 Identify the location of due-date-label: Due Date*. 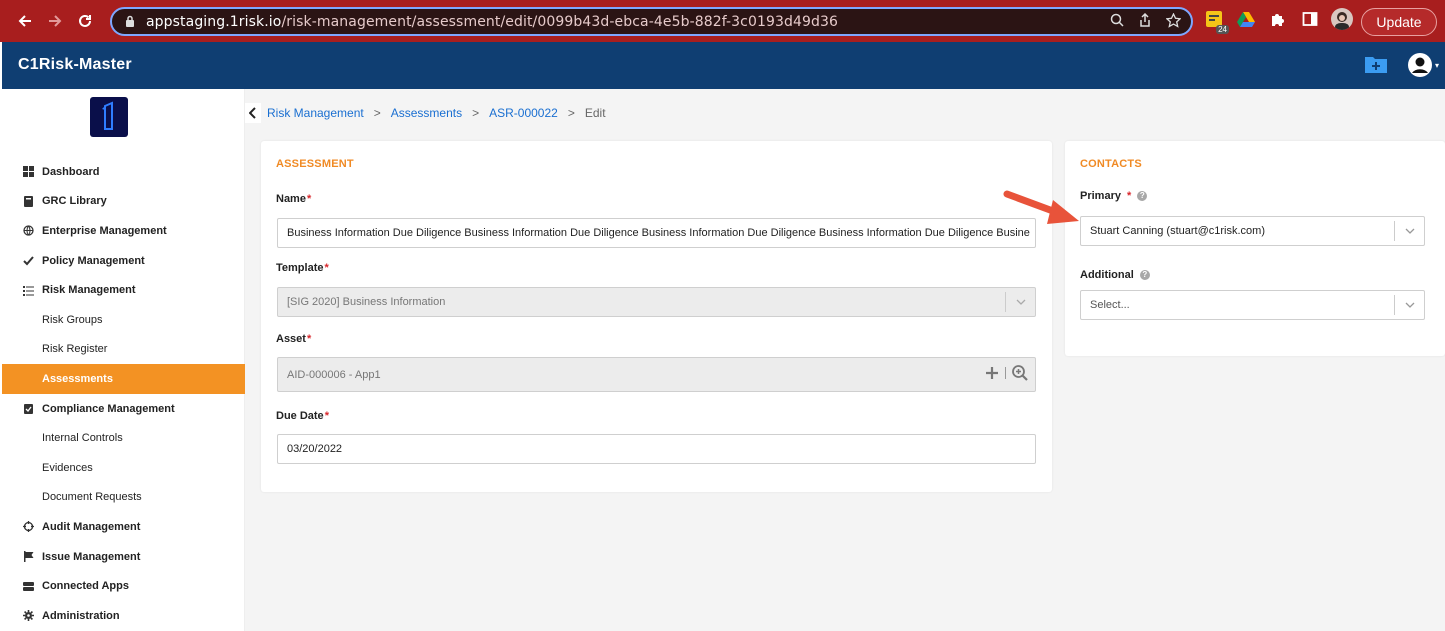
(302, 416).